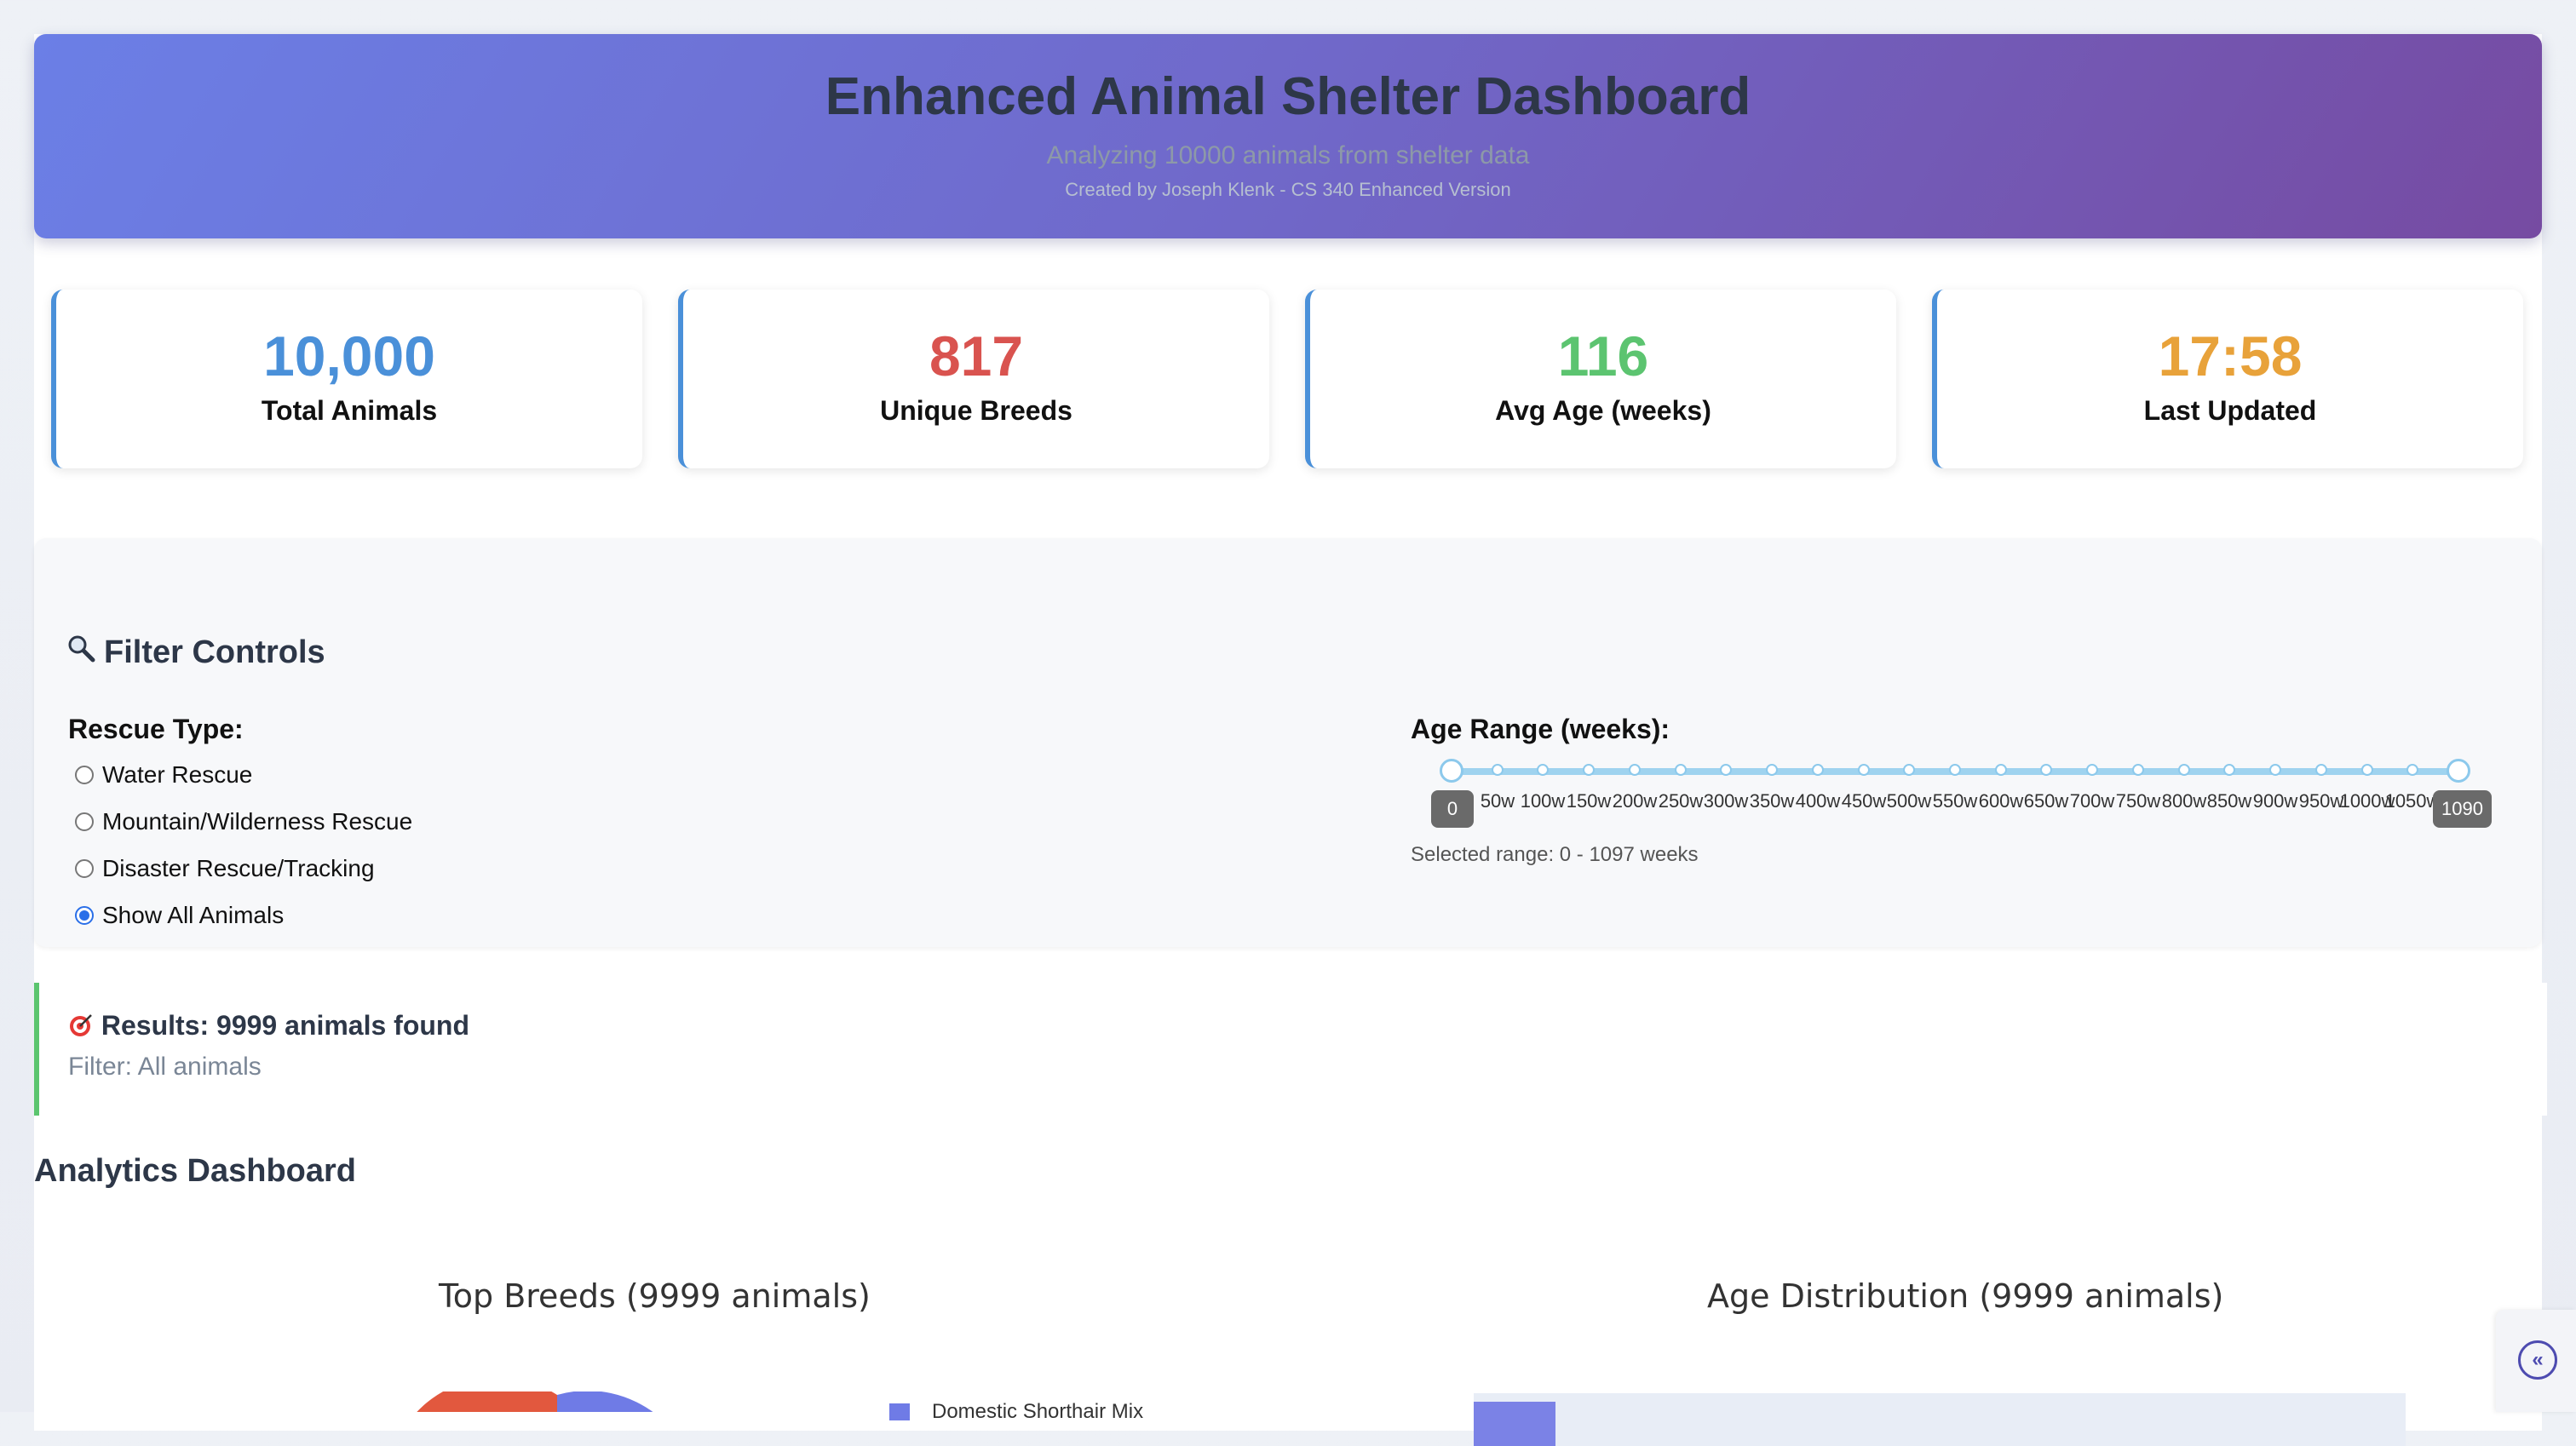  Describe the element at coordinates (976, 355) in the screenshot. I see `stat-value: 817` at that location.